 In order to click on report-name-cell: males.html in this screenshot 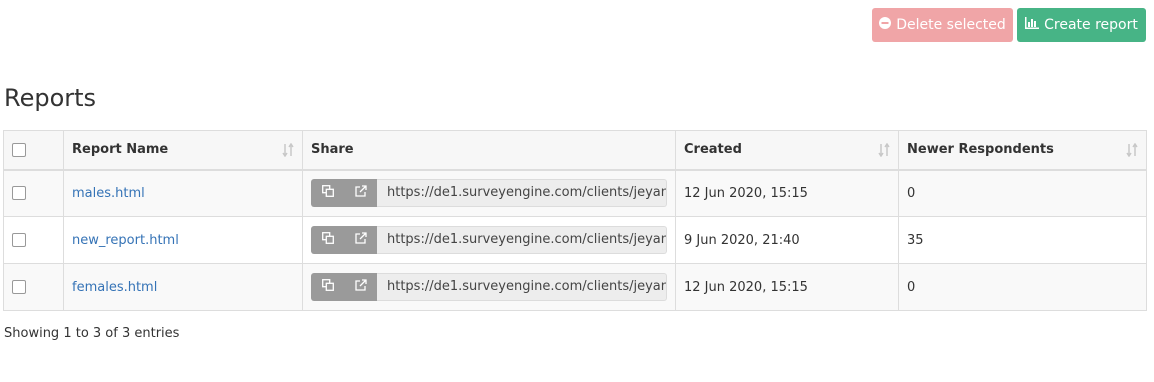, I will do `click(183, 193)`.